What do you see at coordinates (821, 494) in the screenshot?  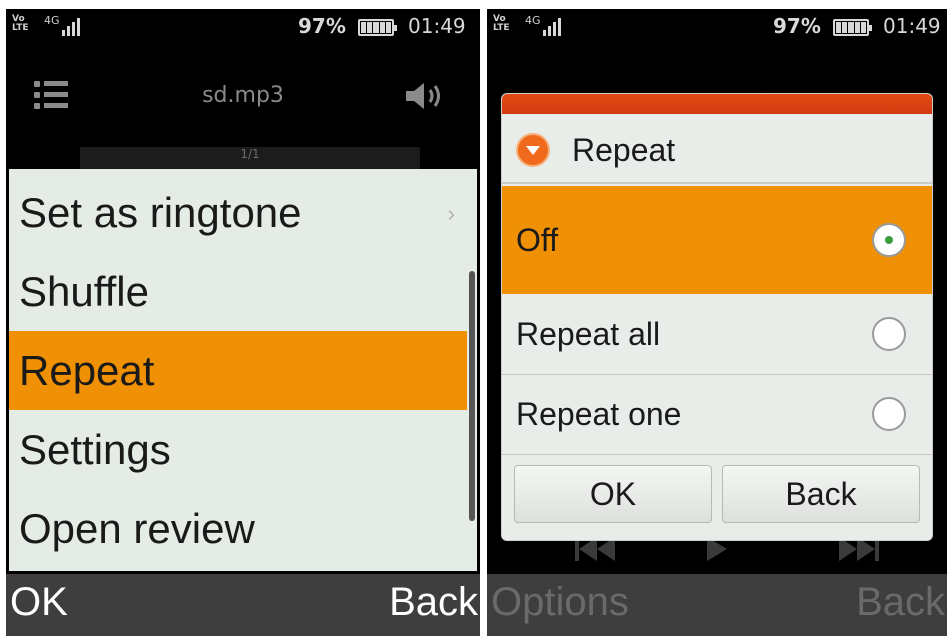 I see `back-button: Back` at bounding box center [821, 494].